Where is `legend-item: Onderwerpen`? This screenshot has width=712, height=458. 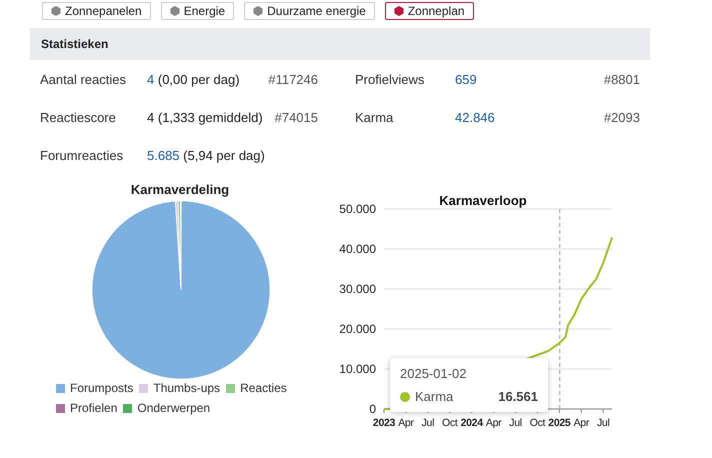 legend-item: Onderwerpen is located at coordinates (166, 408).